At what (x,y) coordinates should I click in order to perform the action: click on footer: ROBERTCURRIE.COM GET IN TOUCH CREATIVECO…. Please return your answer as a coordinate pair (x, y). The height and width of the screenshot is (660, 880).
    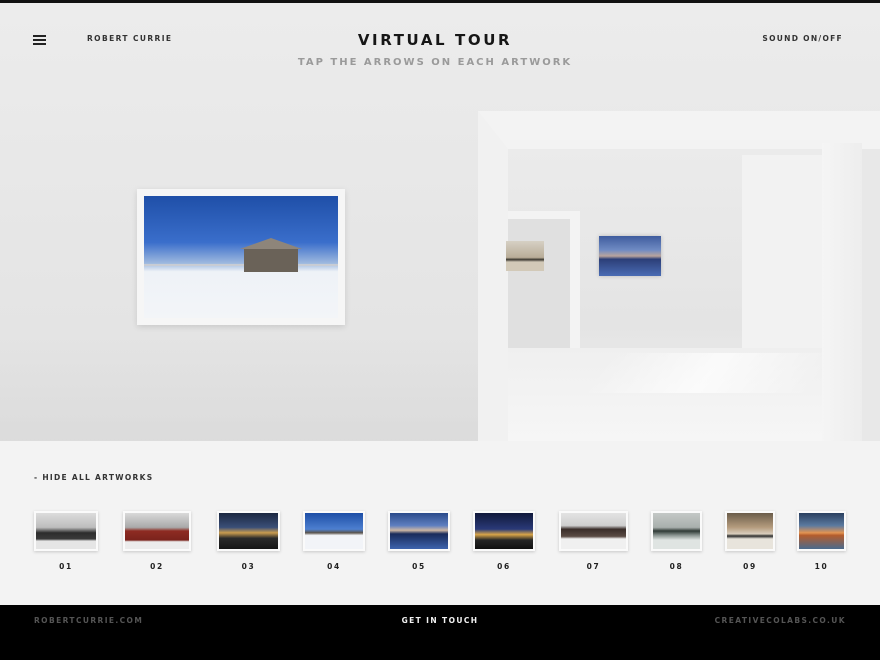
    Looking at the image, I should click on (440, 632).